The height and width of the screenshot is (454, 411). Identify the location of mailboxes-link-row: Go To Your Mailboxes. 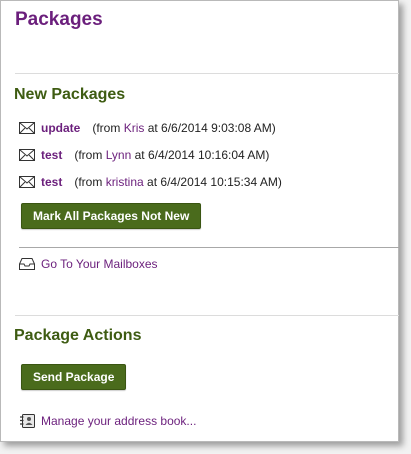
(88, 264).